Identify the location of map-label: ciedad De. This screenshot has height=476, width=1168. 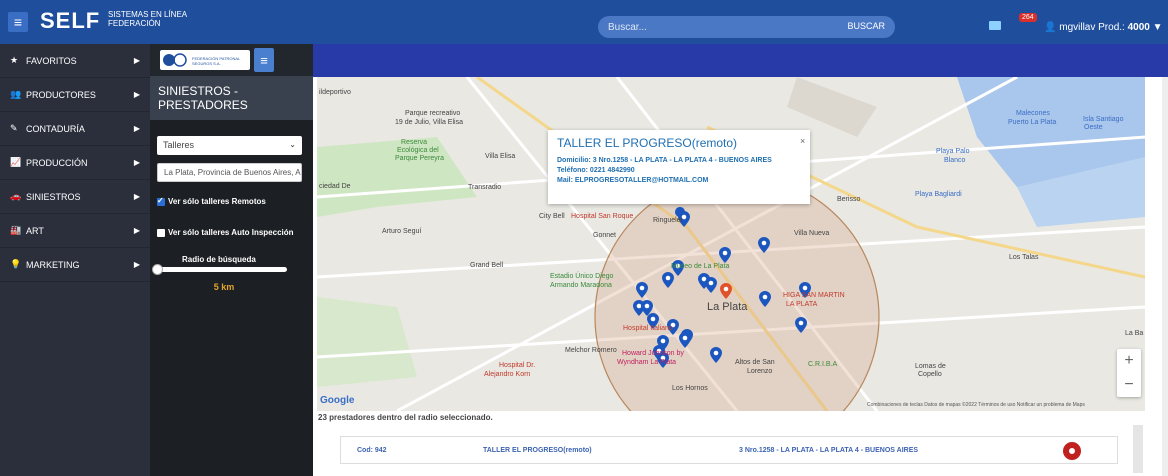
(335, 186).